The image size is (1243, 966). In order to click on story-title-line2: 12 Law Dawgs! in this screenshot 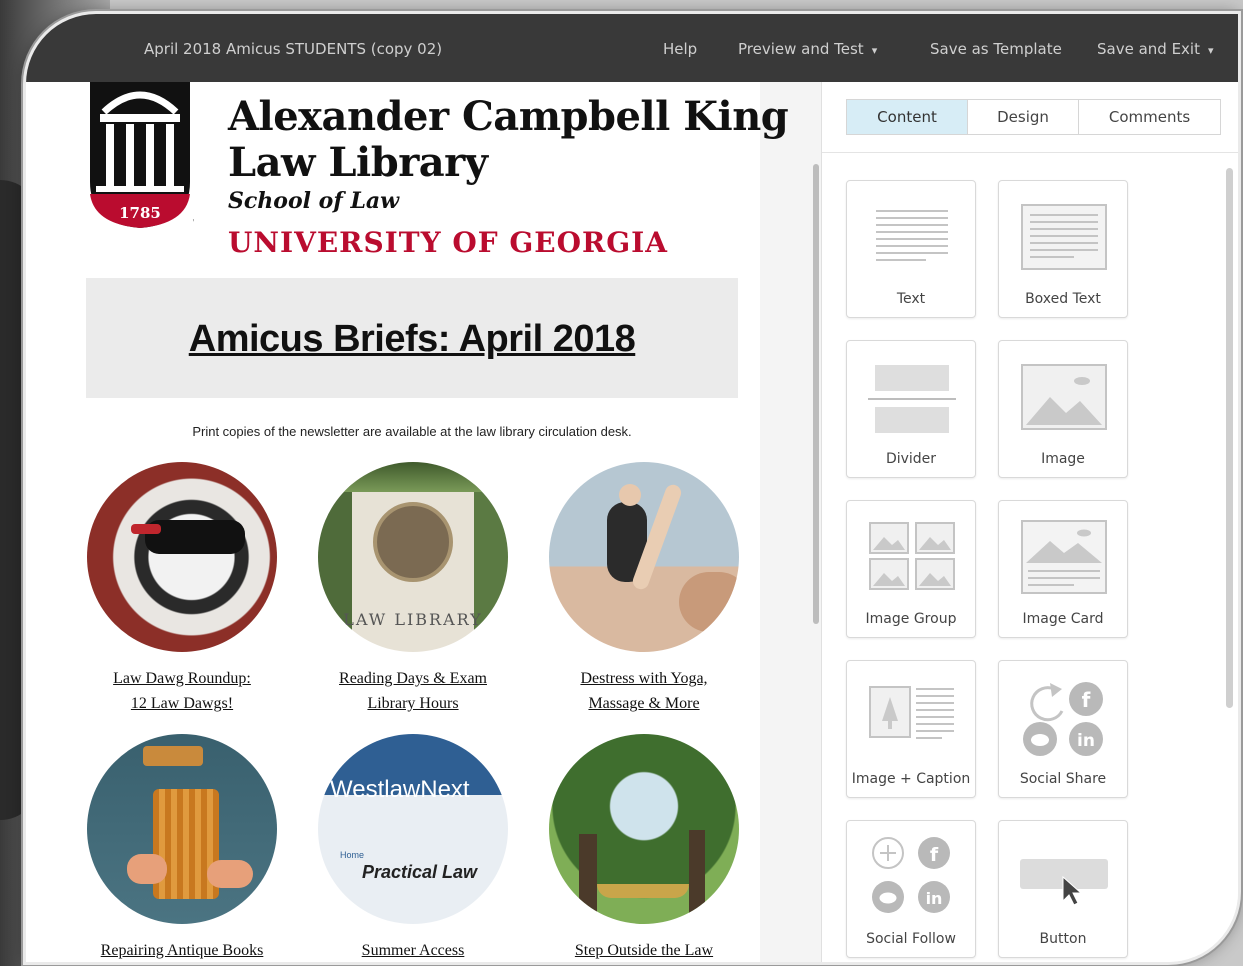, I will do `click(182, 703)`.